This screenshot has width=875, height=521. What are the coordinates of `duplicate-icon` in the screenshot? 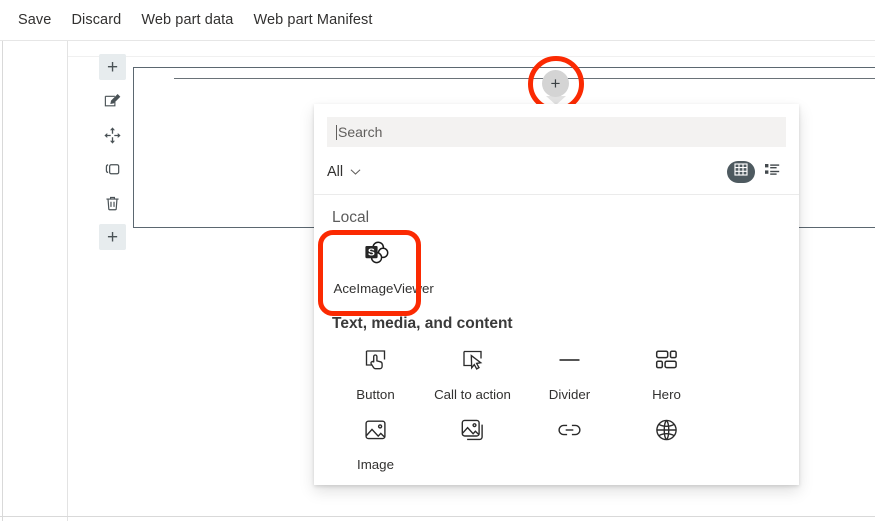 It's located at (112, 169).